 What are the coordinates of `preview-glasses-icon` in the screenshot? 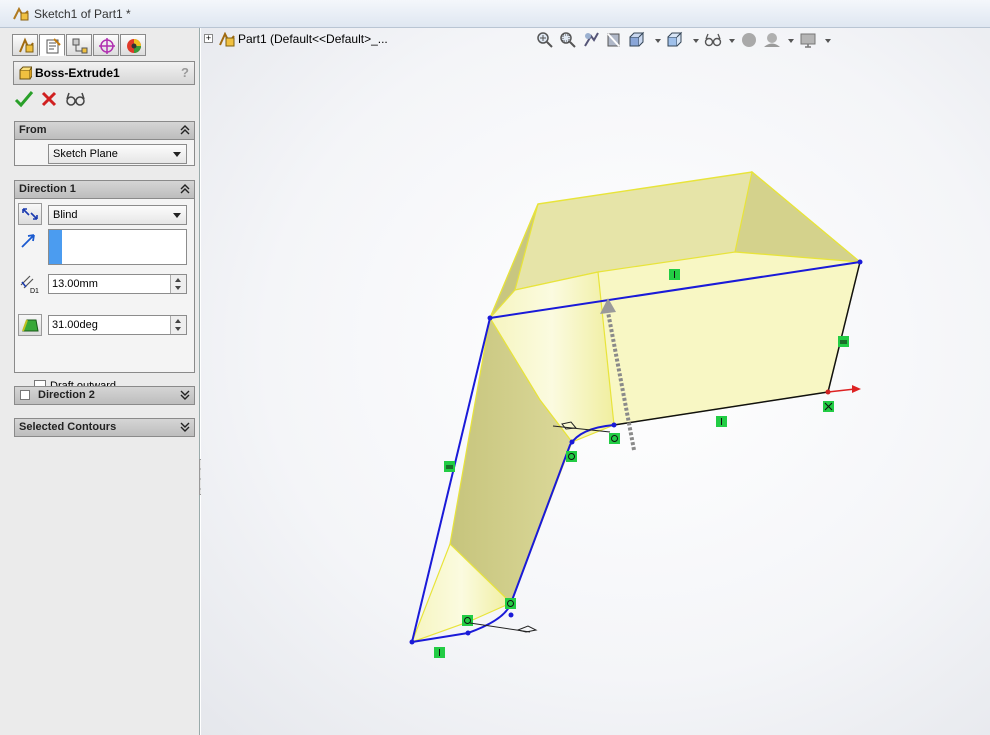 It's located at (75, 99).